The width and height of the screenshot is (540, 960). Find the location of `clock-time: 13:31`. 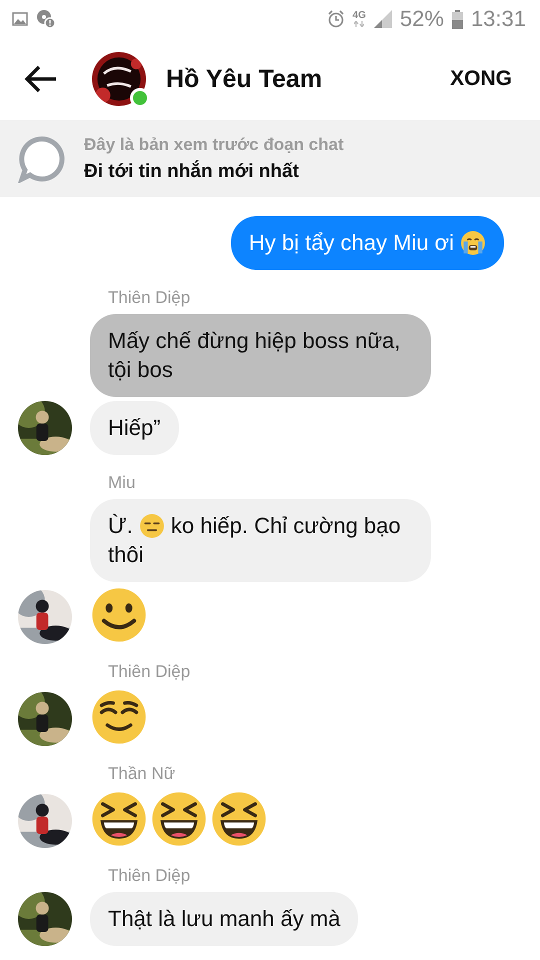

clock-time: 13:31 is located at coordinates (498, 19).